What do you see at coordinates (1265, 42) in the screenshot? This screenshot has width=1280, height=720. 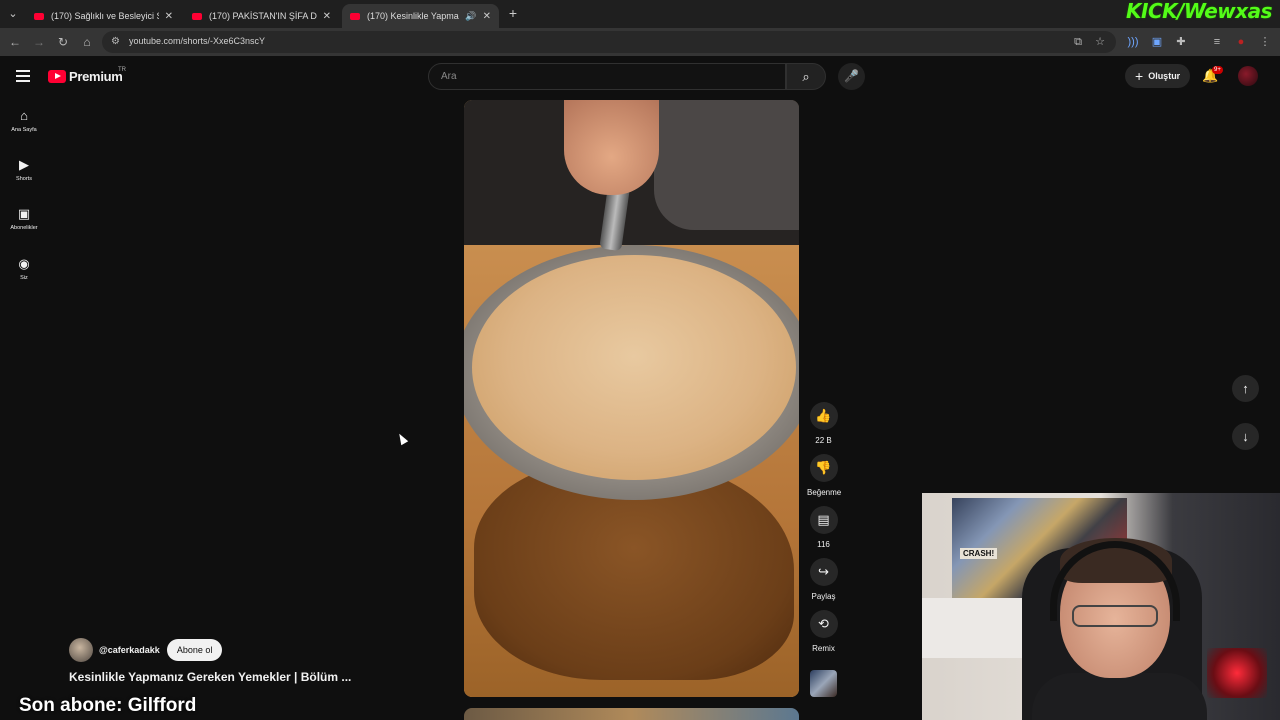 I see `browser-menu-icon: ⋮` at bounding box center [1265, 42].